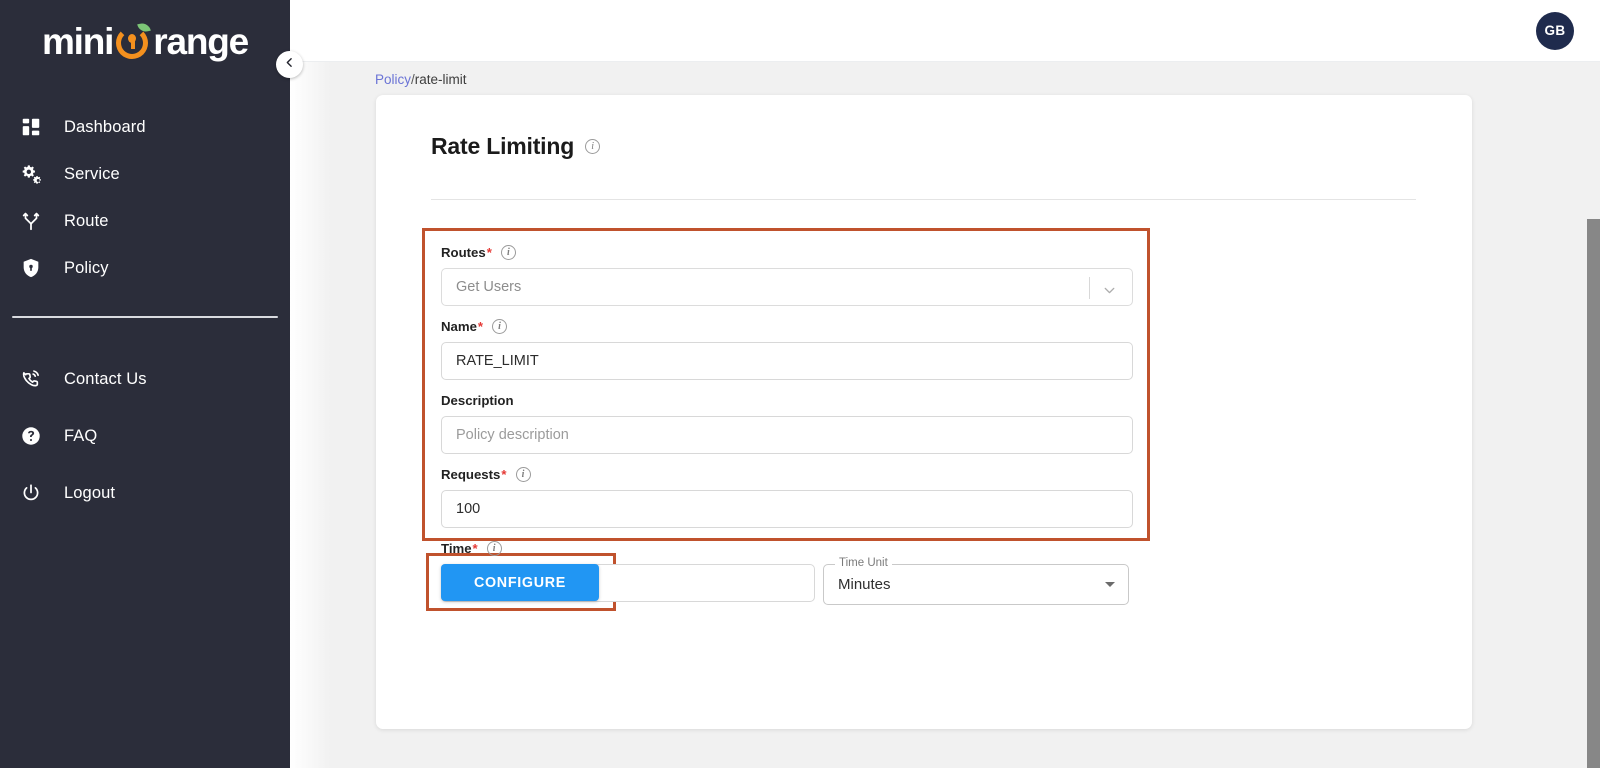 The height and width of the screenshot is (768, 1600). I want to click on power-icon, so click(42, 493).